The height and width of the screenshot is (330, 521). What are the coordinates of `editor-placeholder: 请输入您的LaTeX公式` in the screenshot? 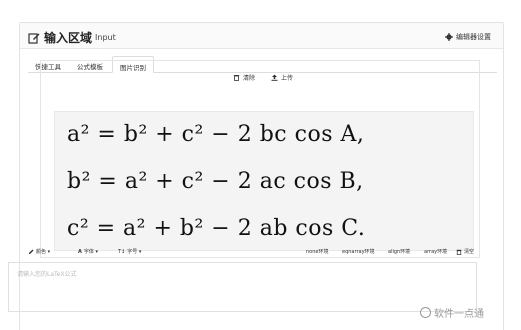 It's located at (47, 274).